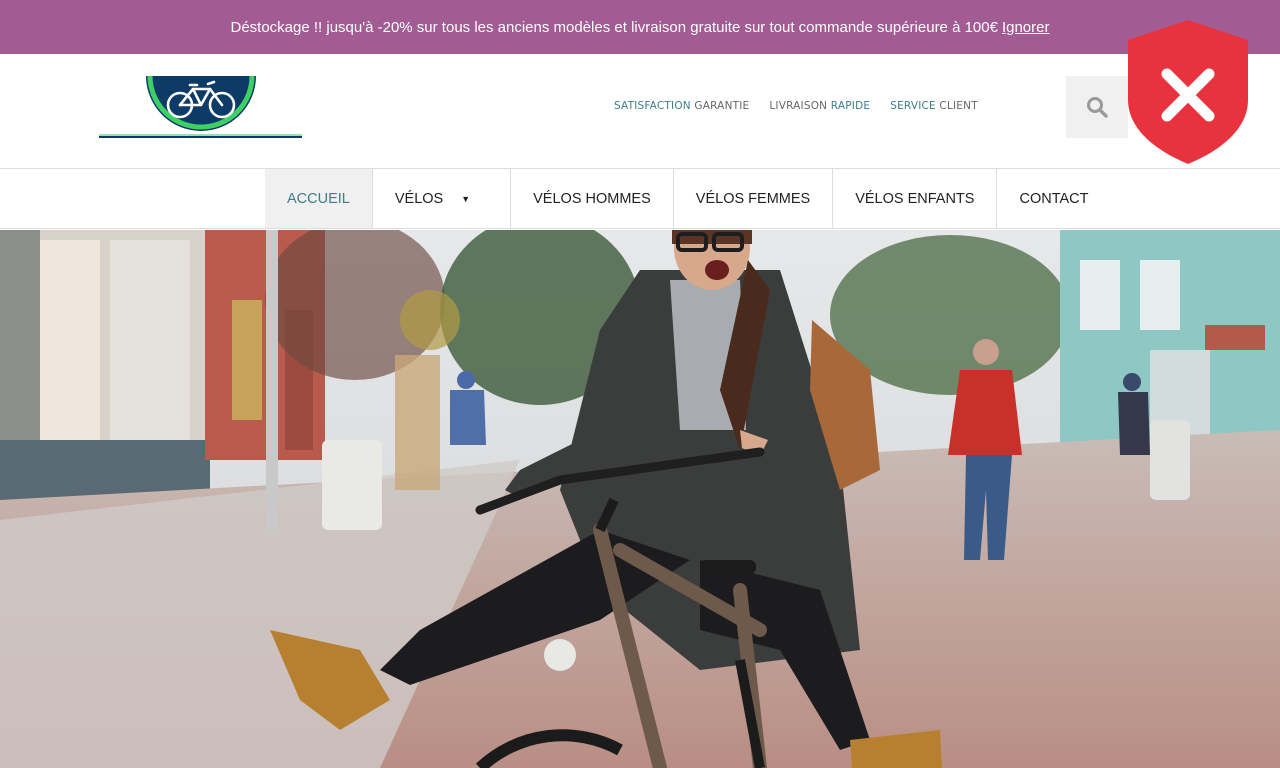 This screenshot has width=1280, height=768. Describe the element at coordinates (754, 198) in the screenshot. I see `nav-item-velos-femmes: Vélos femmes` at that location.